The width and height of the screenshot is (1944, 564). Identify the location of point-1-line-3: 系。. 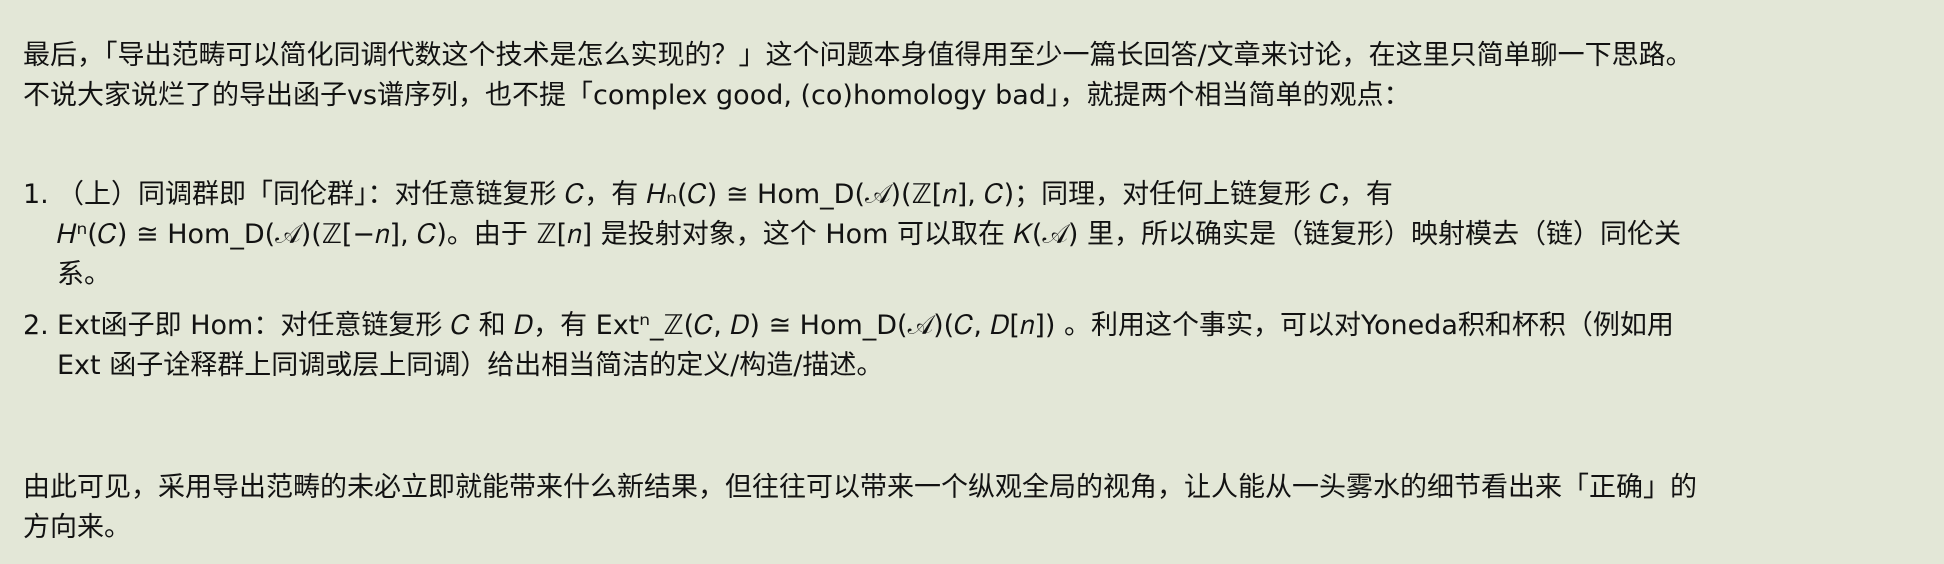
(84, 274).